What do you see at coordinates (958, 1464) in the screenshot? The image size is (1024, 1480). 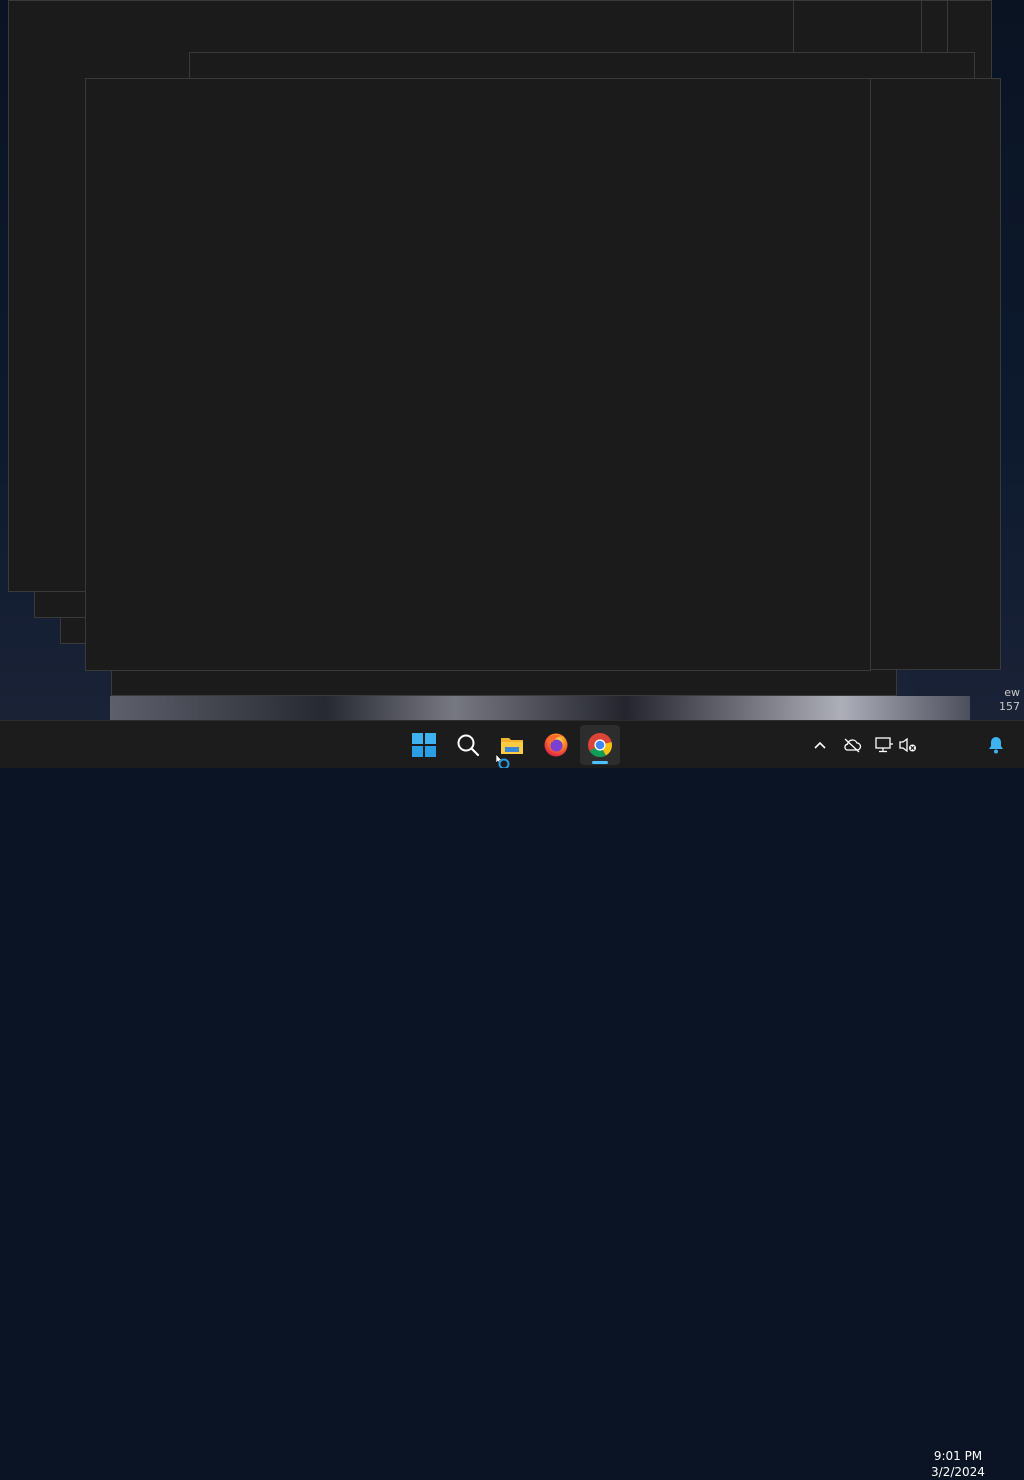 I see `clock-button: 9:01 PM 3/2/2024` at bounding box center [958, 1464].